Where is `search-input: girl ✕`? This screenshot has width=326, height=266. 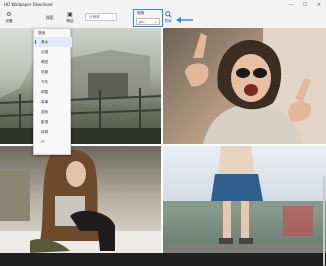
search-input: girl ✕ is located at coordinates (148, 21).